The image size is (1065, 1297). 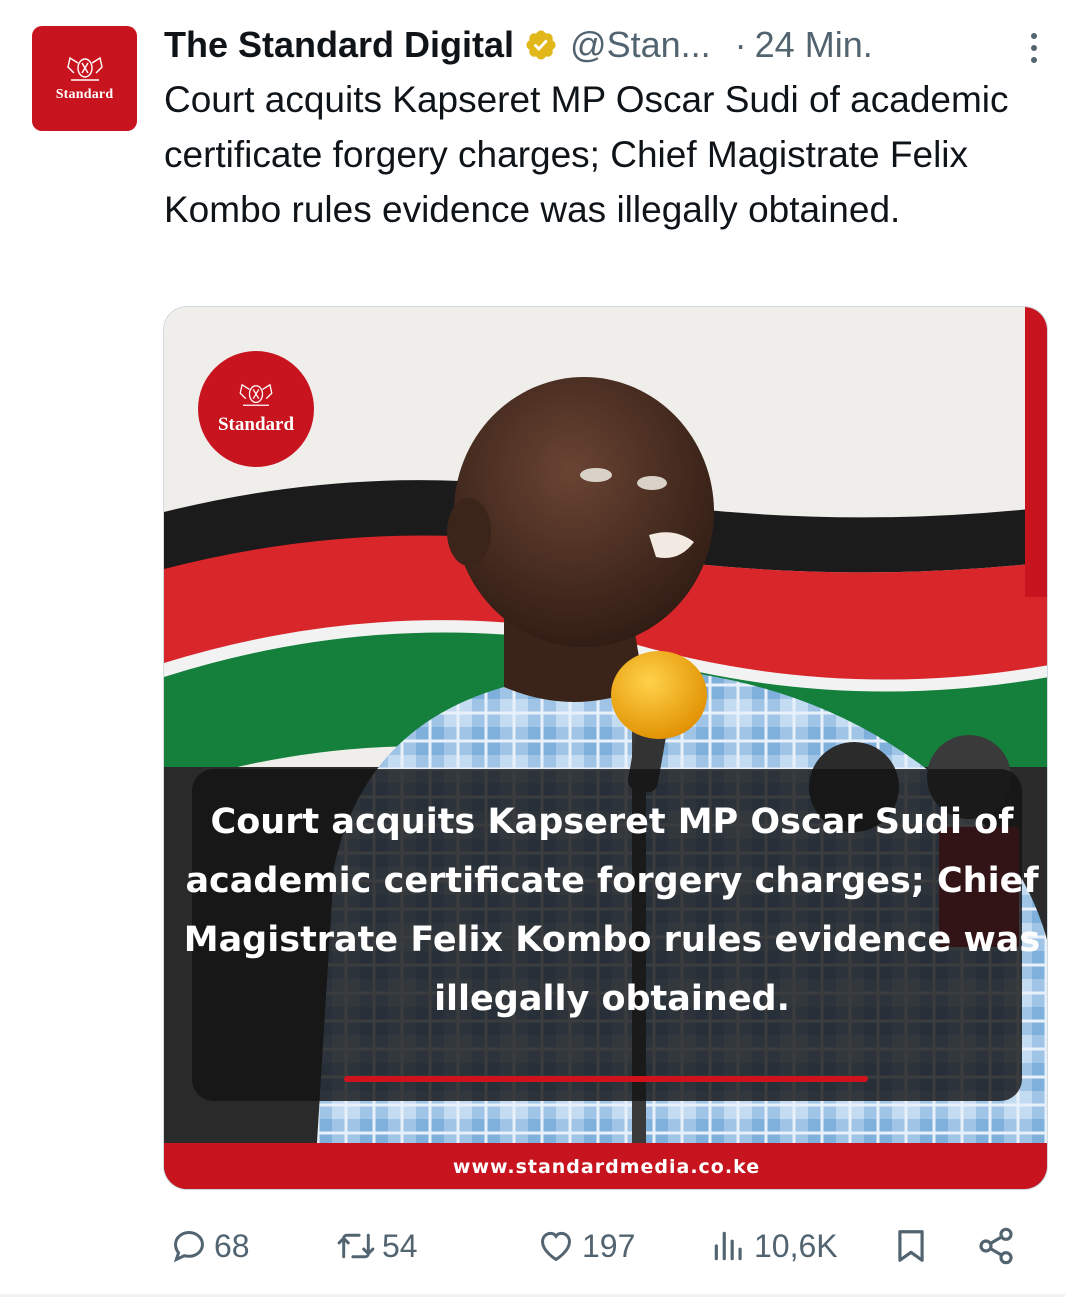 I want to click on like-icon, so click(x=556, y=1246).